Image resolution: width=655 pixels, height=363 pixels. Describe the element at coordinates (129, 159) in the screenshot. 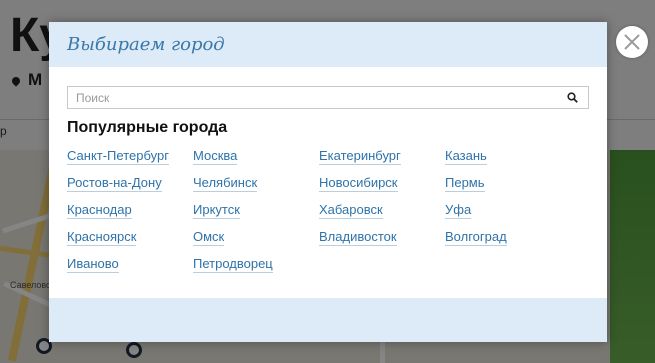

I see `city-link: Санкт-Петербург` at that location.